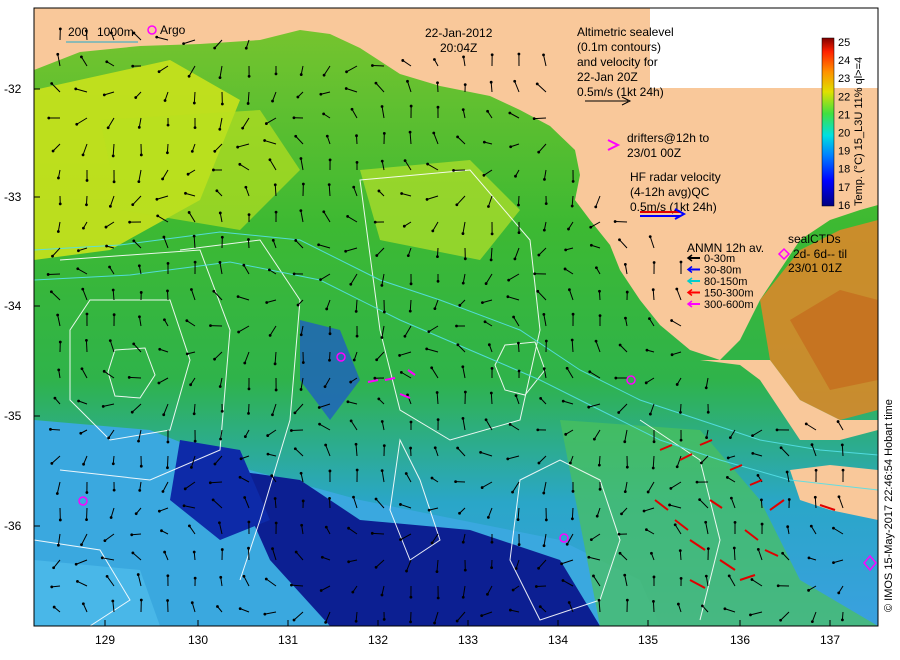  What do you see at coordinates (844, 206) in the screenshot?
I see `colorbar-tick-label: 16` at bounding box center [844, 206].